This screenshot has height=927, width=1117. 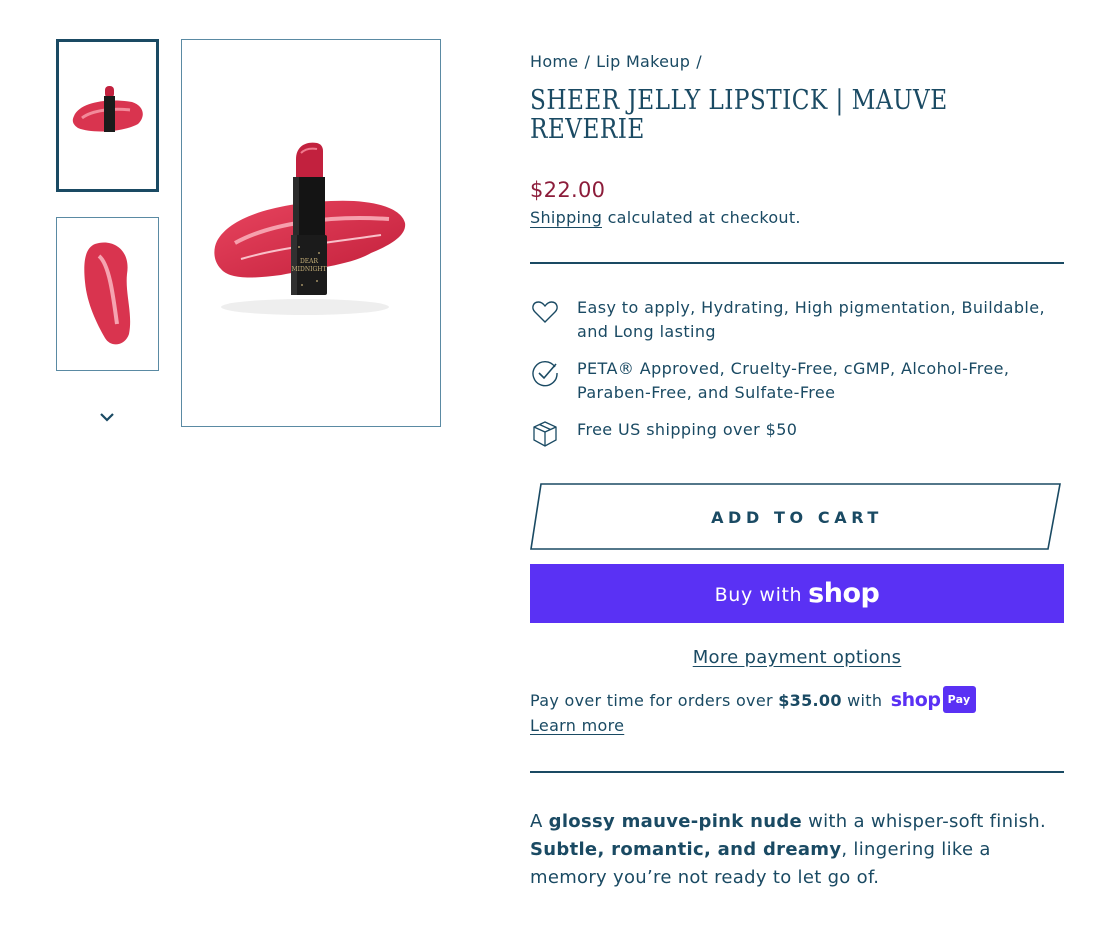 I want to click on description-text: with a whisper-soft finish., so click(x=924, y=821).